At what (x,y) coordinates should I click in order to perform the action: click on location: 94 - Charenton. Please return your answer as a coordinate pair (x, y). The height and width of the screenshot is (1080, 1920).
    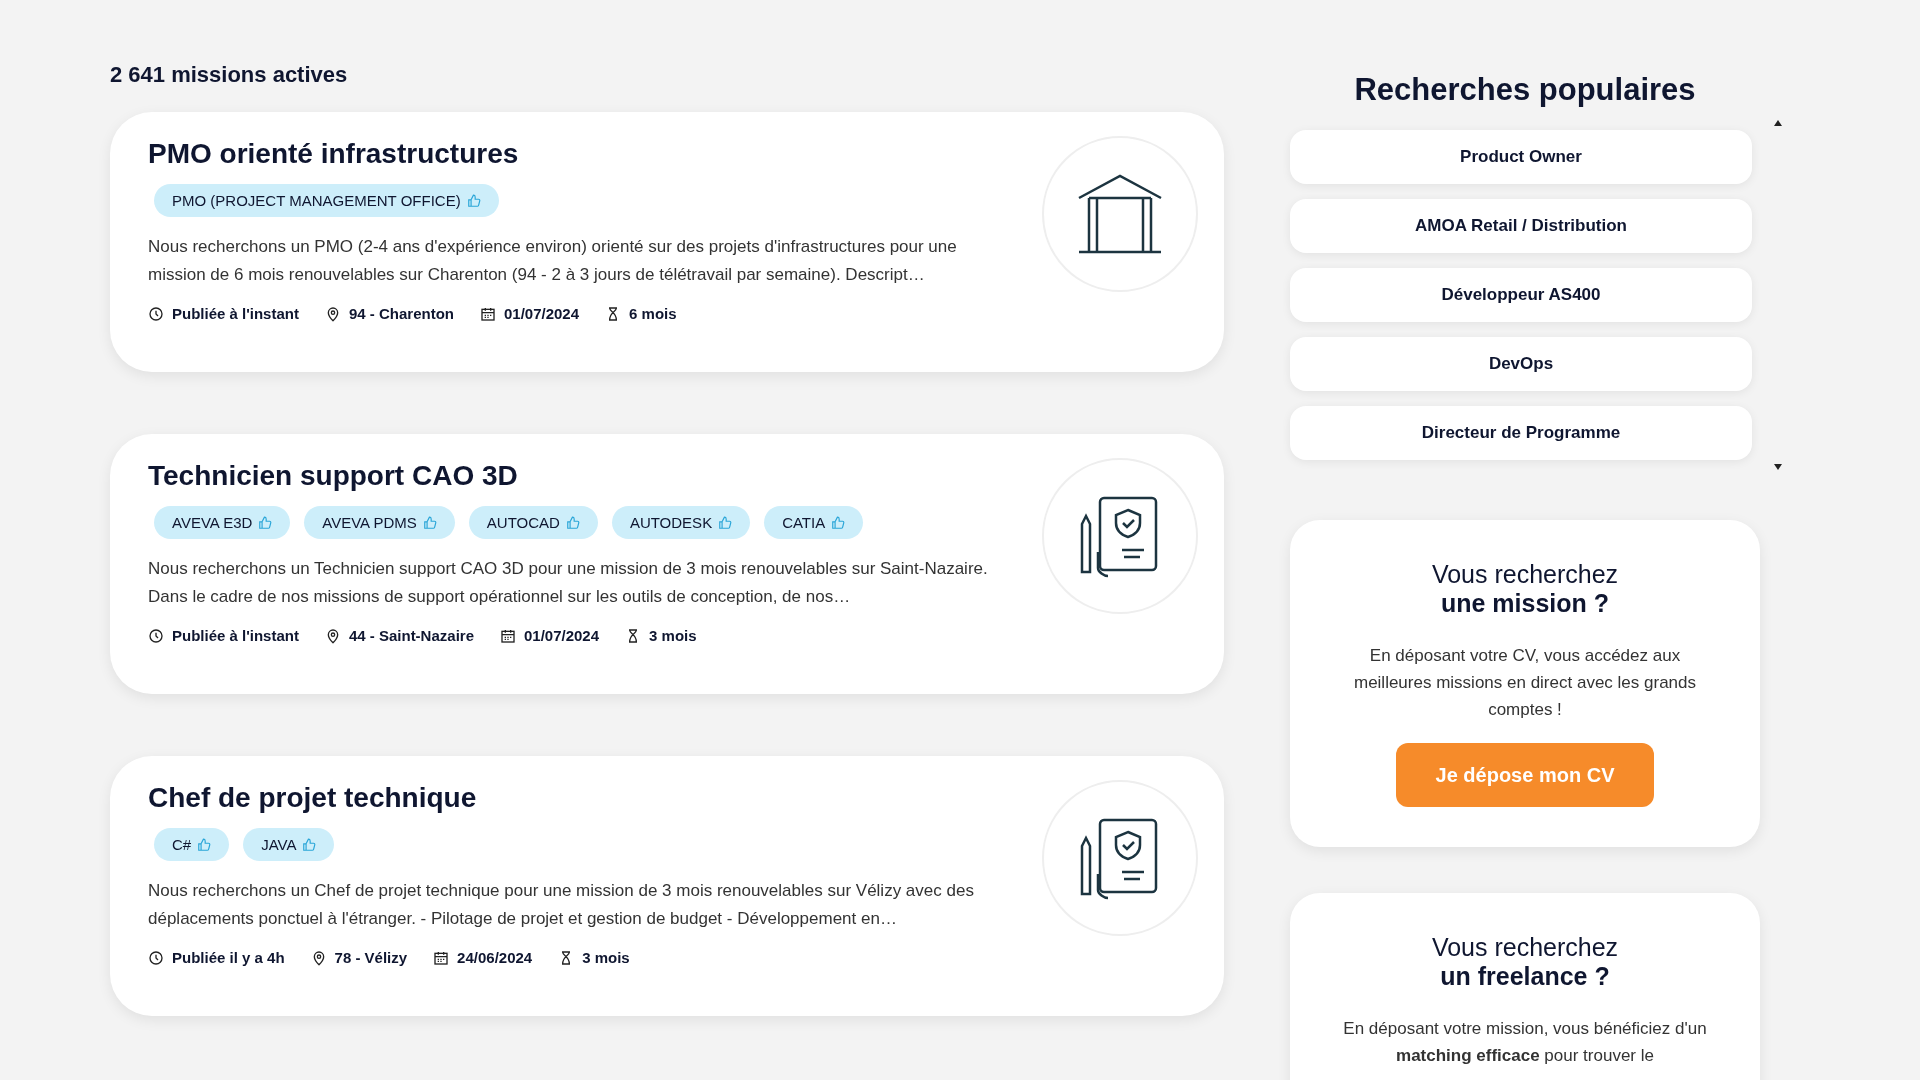
    Looking at the image, I should click on (401, 313).